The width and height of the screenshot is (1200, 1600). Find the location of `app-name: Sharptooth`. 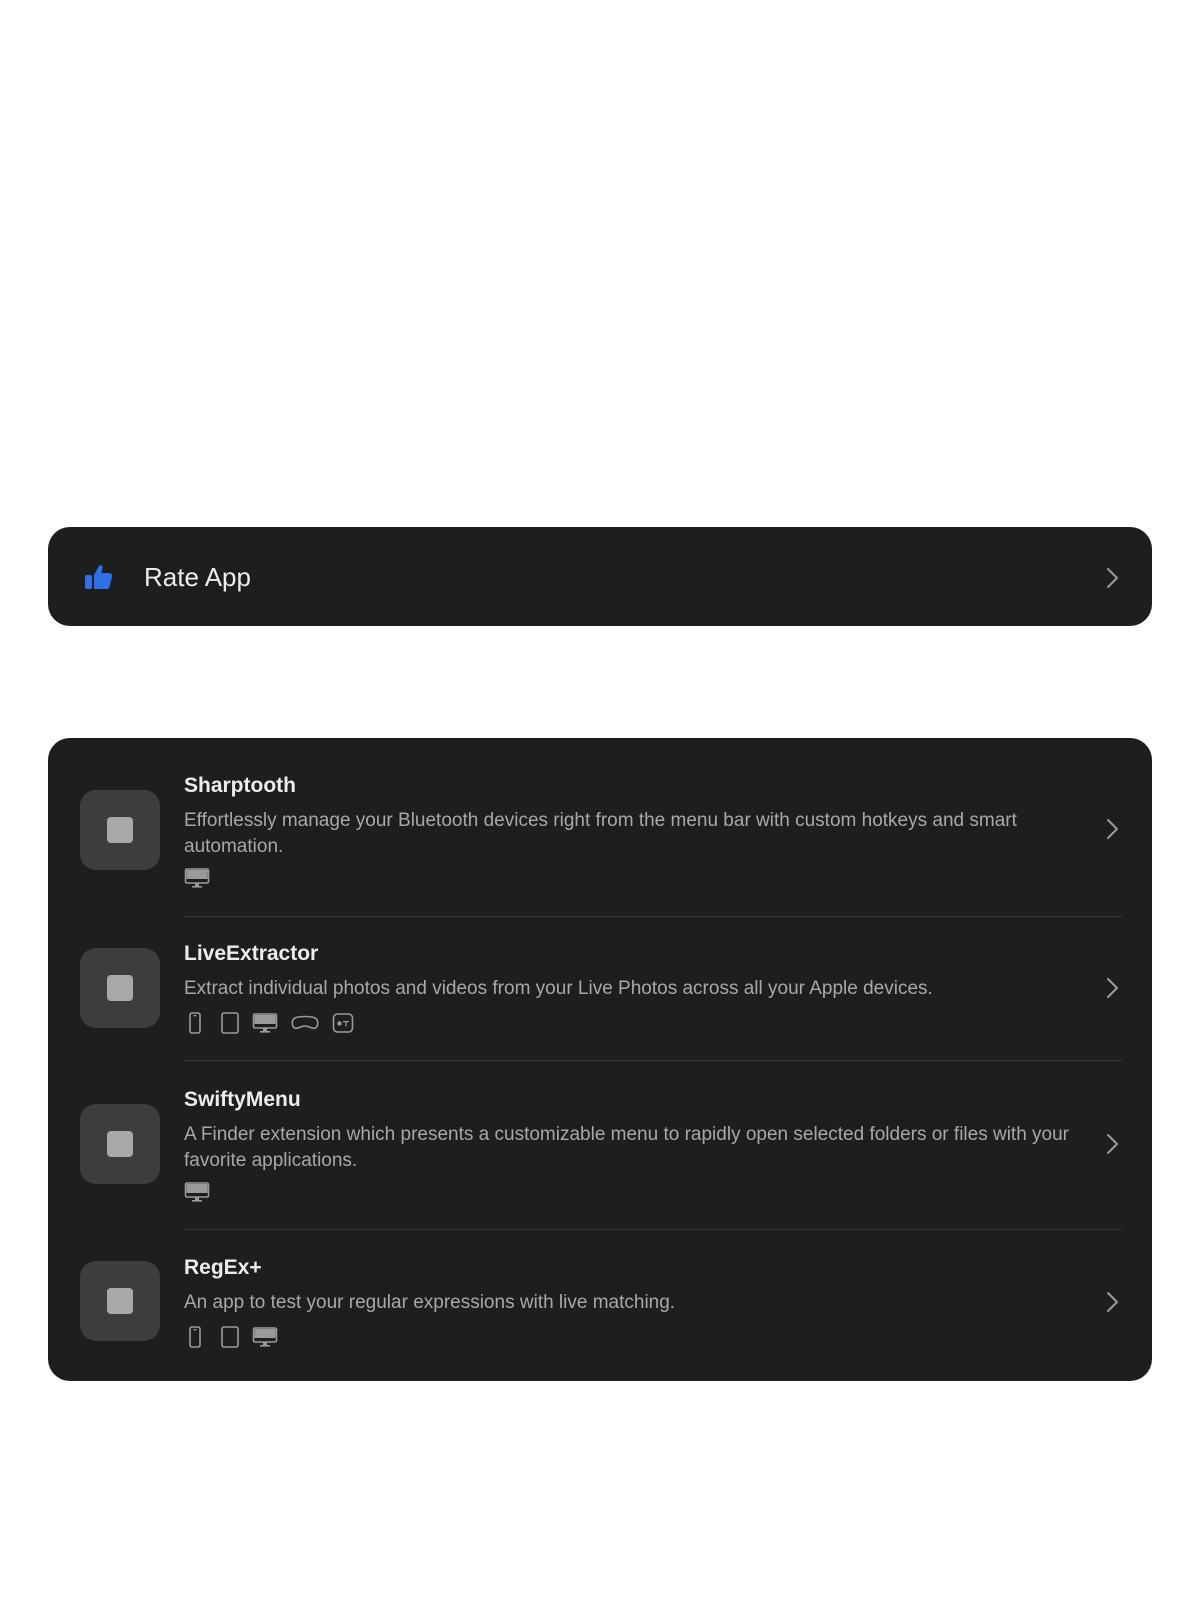

app-name: Sharptooth is located at coordinates (240, 785).